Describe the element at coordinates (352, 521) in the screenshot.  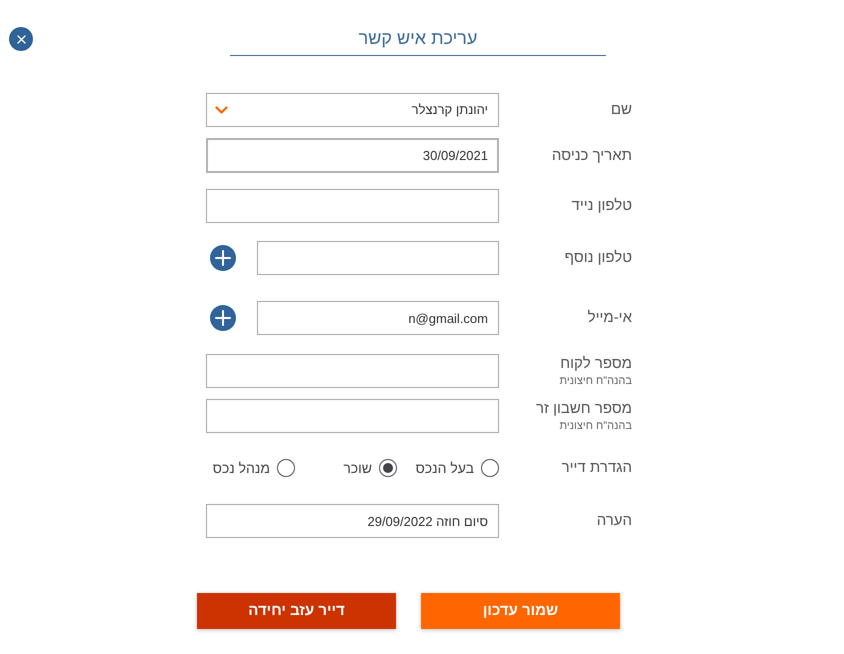
I see `text-field: סיום חוזה 29/09/2022` at that location.